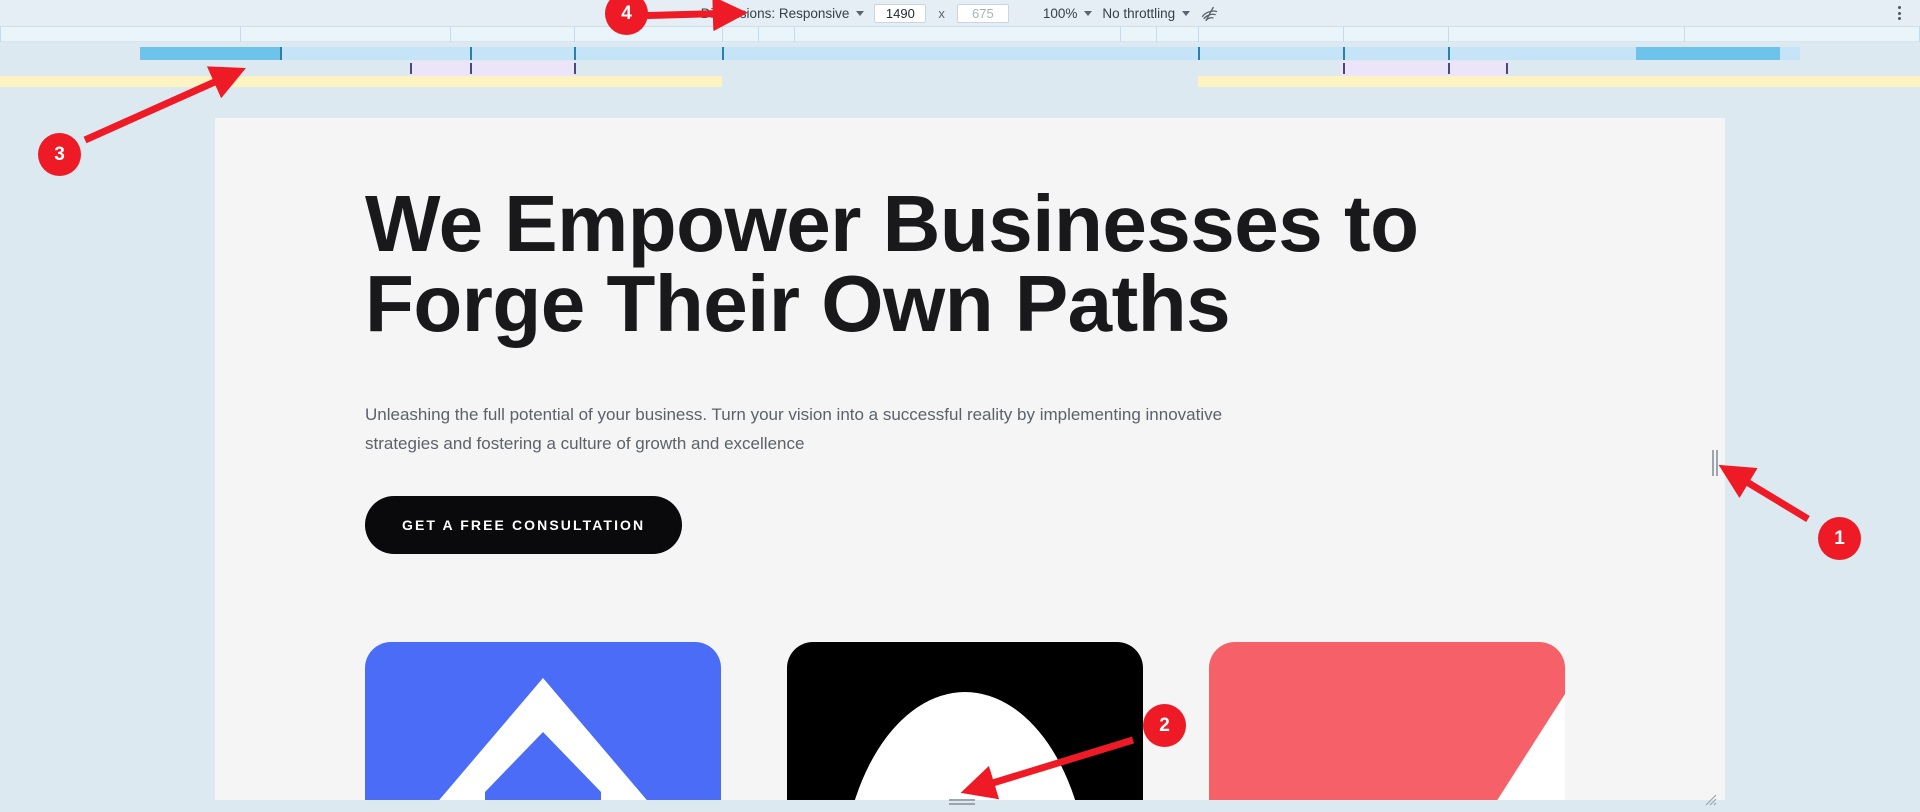  I want to click on zoom-dropdown: 100%, so click(1068, 13).